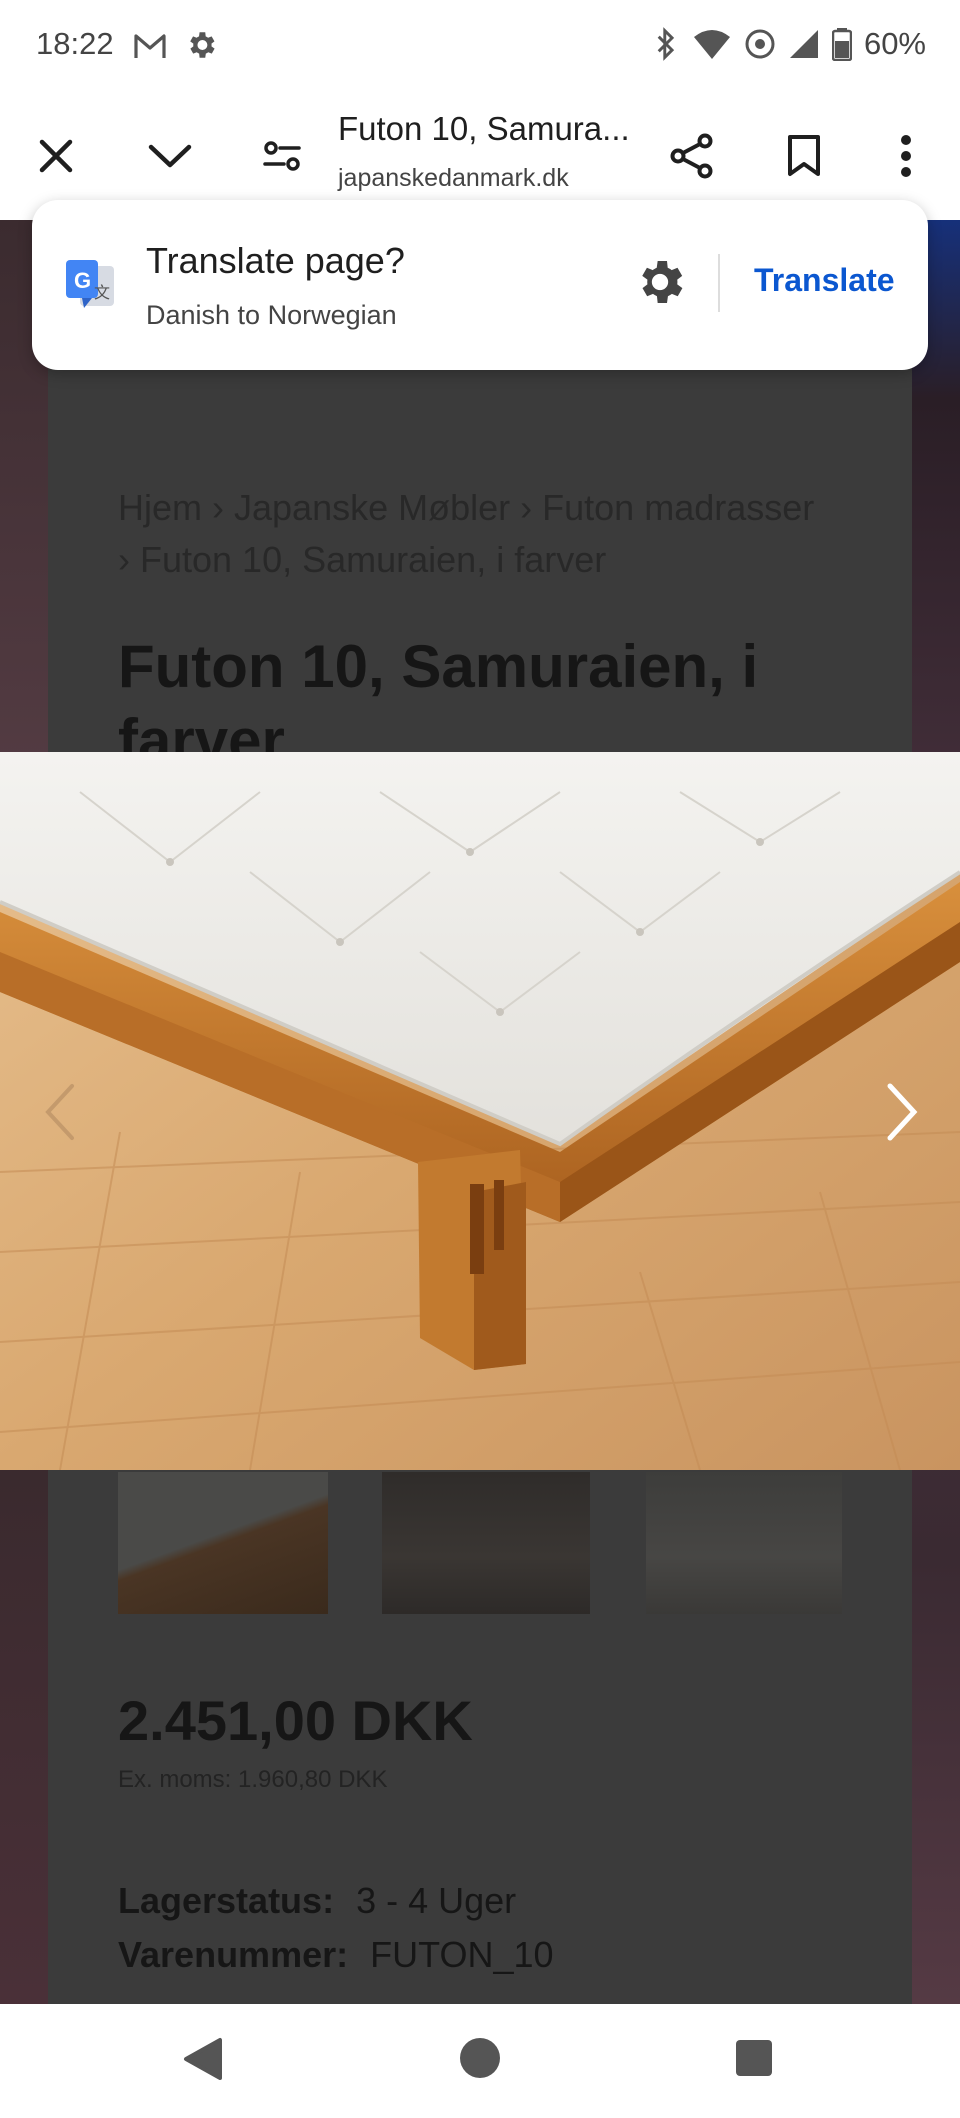 The image size is (960, 2118). I want to click on chevron-down-icon, so click(170, 156).